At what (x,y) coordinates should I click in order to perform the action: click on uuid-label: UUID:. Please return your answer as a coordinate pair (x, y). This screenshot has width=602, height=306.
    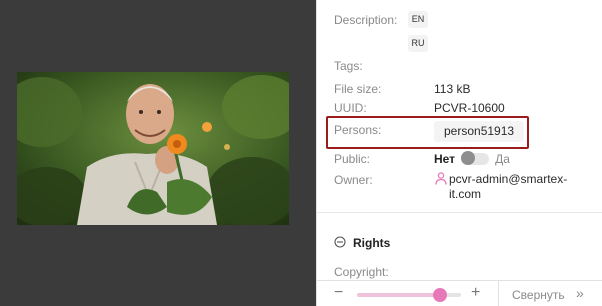
    Looking at the image, I should click on (350, 108).